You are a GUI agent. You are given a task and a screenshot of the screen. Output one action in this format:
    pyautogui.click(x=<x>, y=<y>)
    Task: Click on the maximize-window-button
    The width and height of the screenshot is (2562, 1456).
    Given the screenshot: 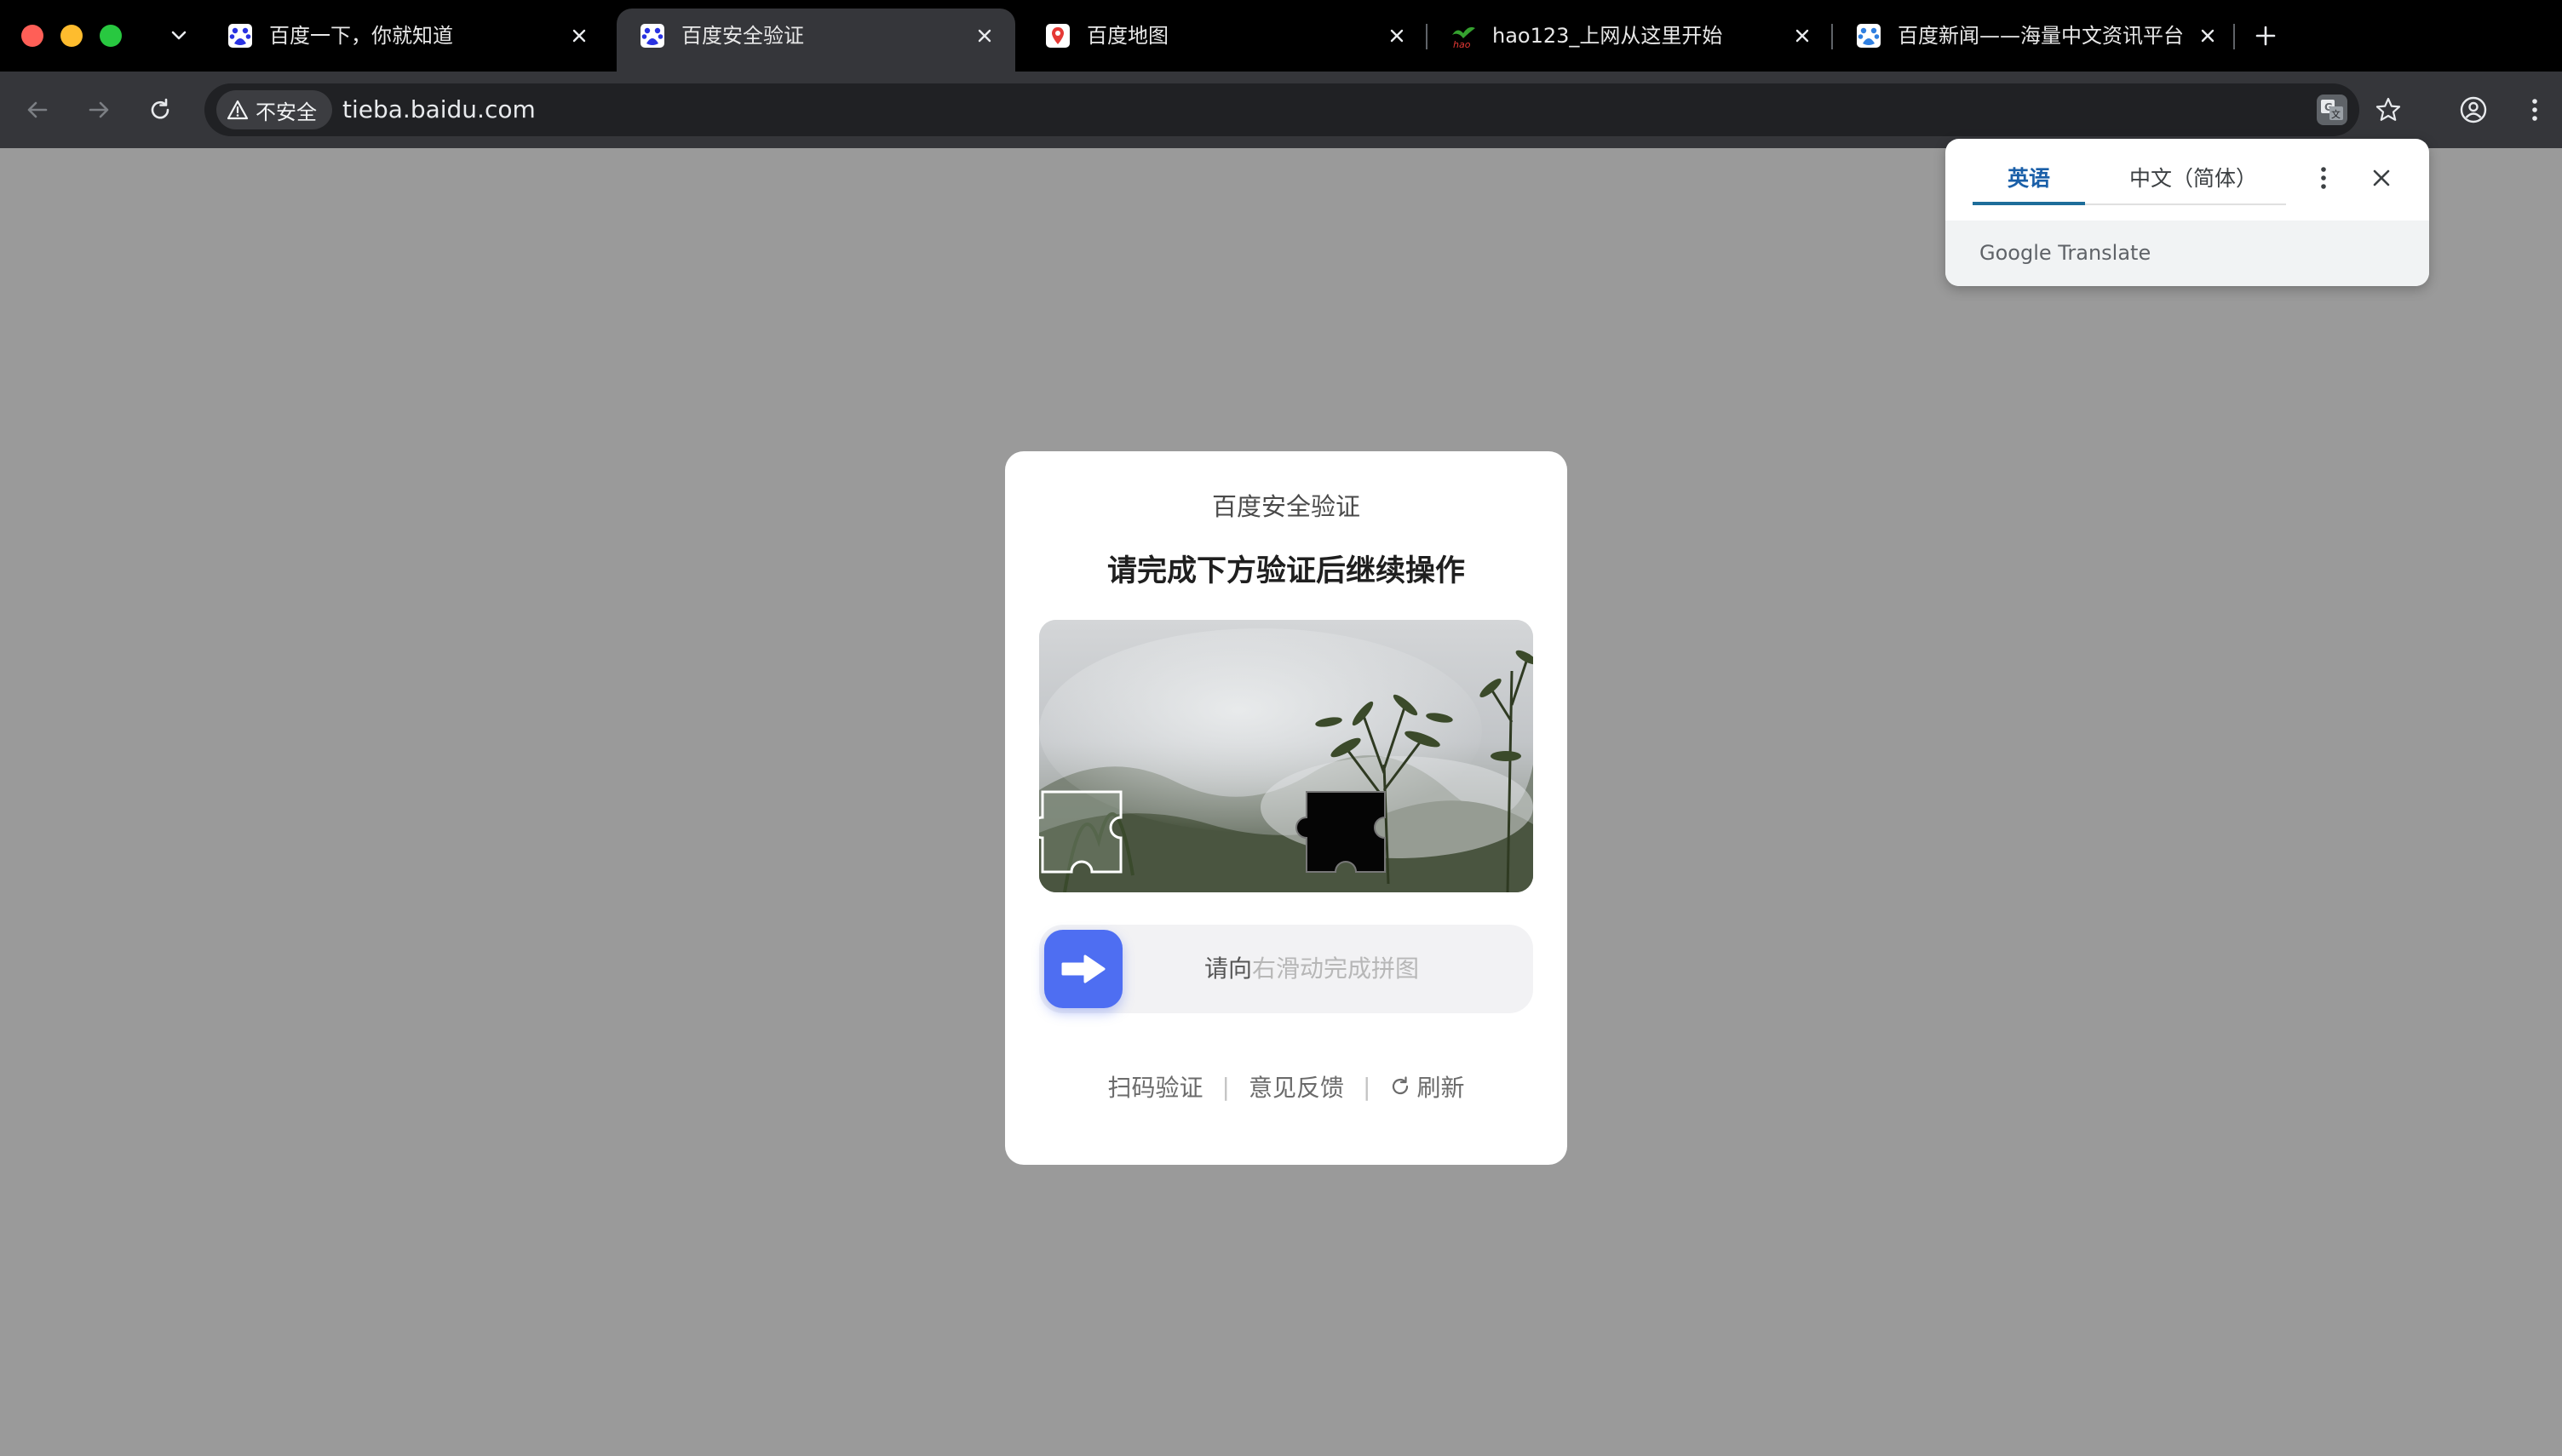 What is the action you would take?
    pyautogui.click(x=111, y=36)
    